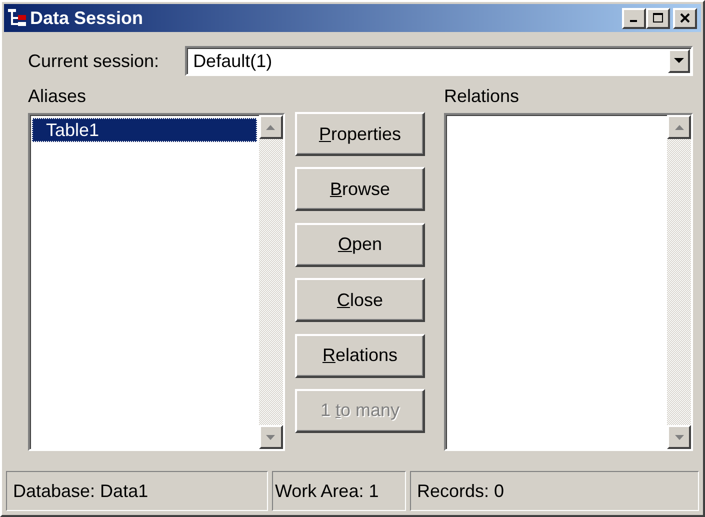 This screenshot has width=705, height=517. I want to click on close-button, so click(685, 18).